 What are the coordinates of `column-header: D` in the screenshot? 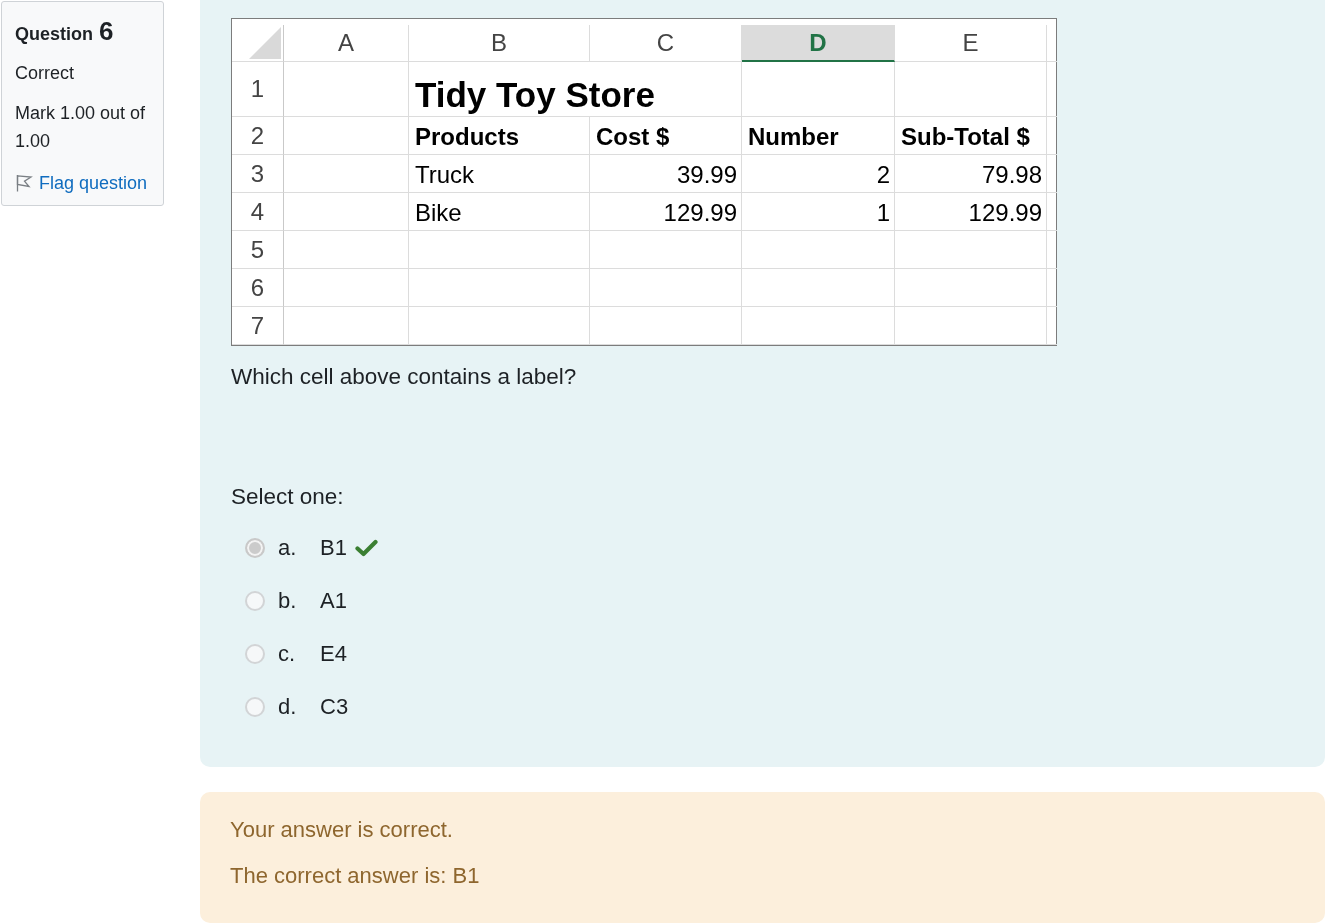 It's located at (818, 43).